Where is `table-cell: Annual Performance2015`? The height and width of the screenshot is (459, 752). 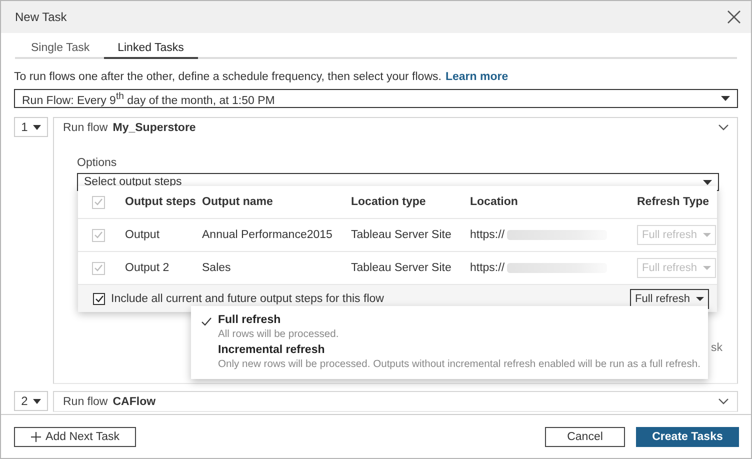
table-cell: Annual Performance2015 is located at coordinates (267, 235).